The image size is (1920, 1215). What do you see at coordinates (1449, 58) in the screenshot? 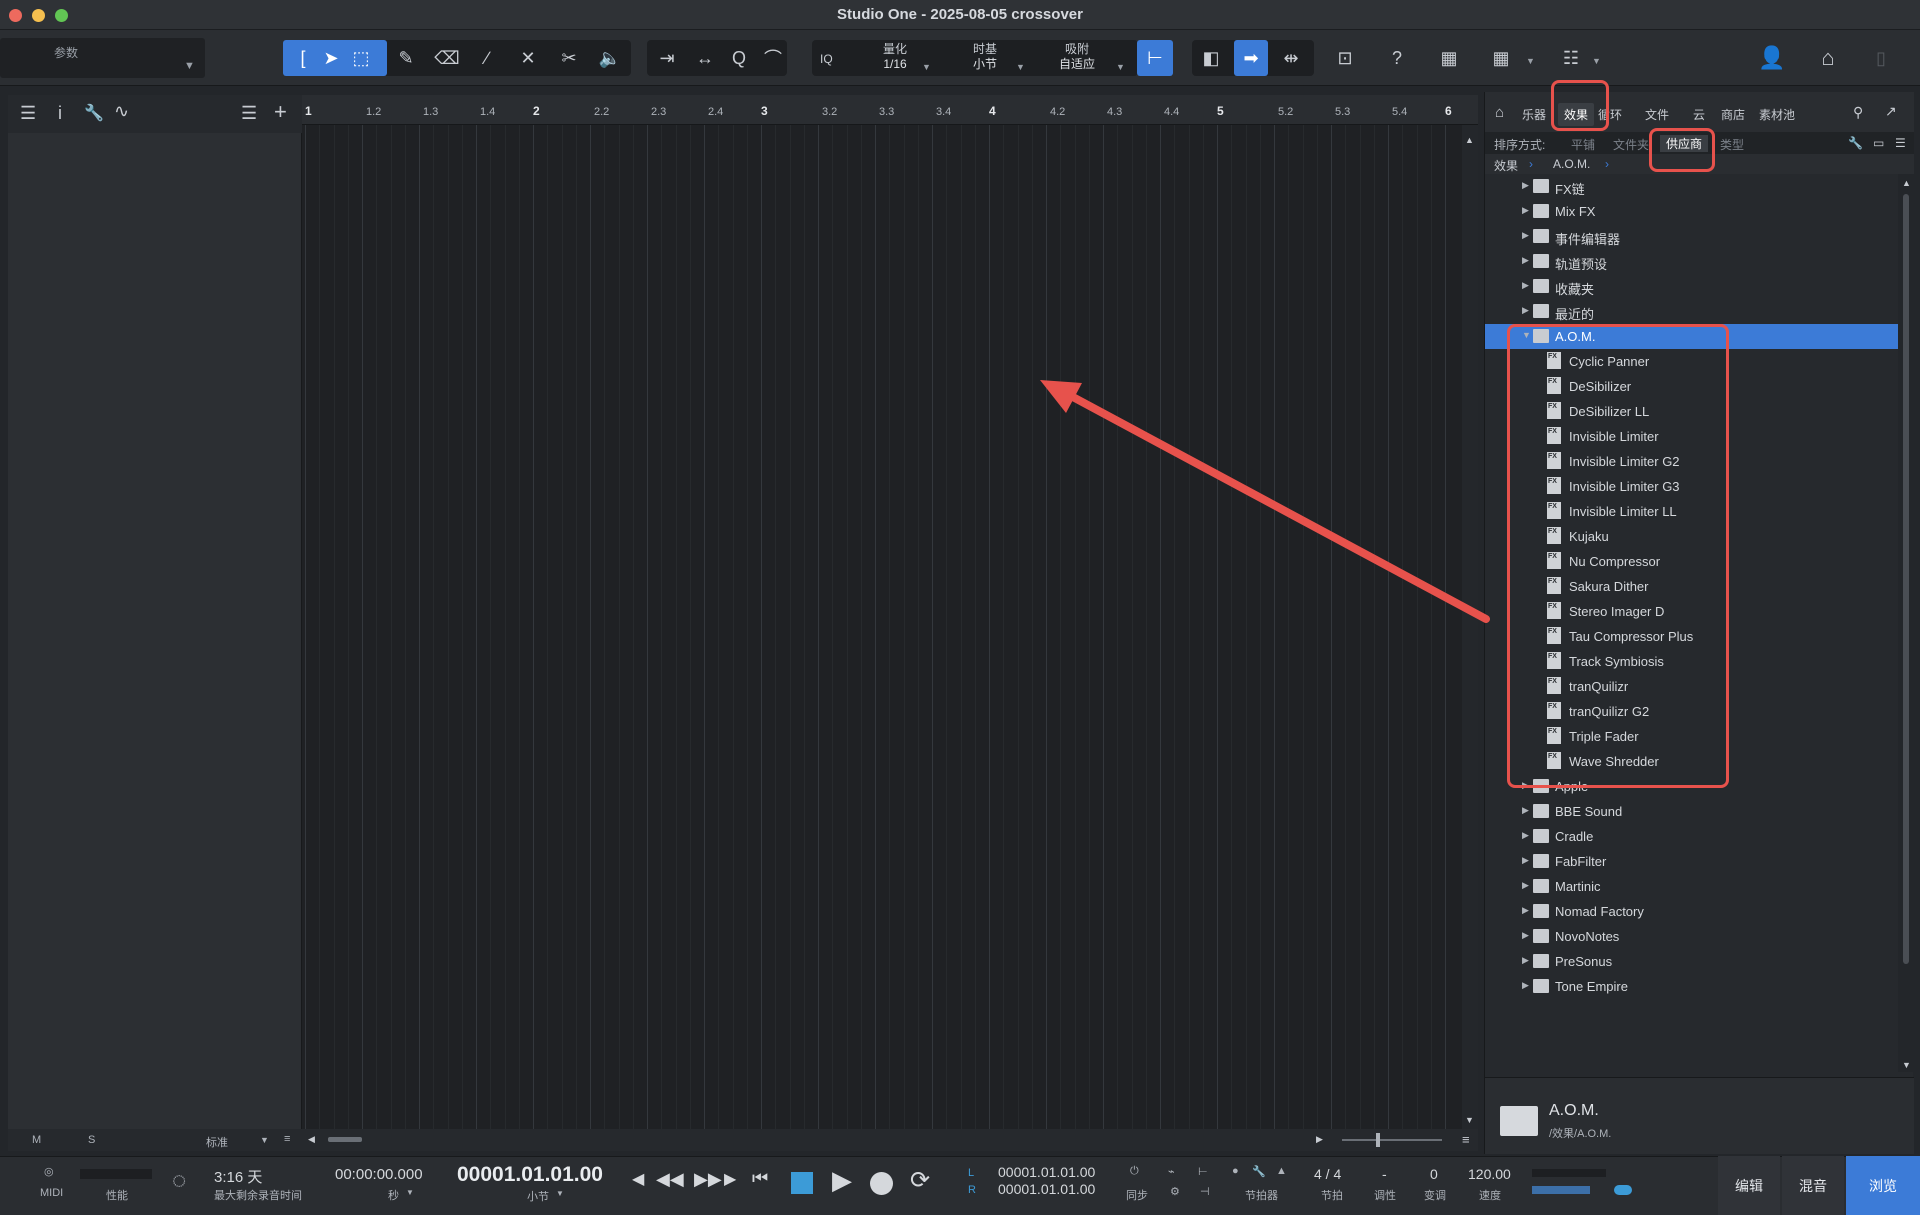
I see `video-button: ▦` at bounding box center [1449, 58].